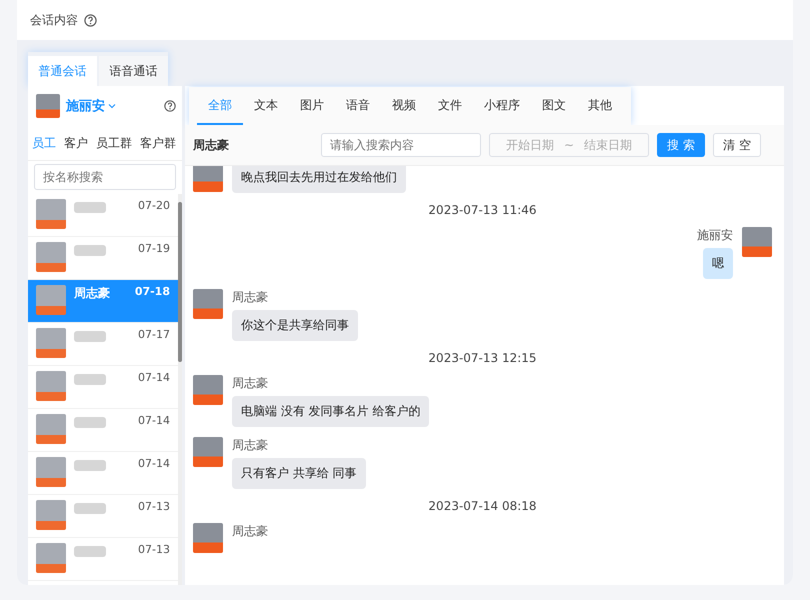 The height and width of the screenshot is (600, 810). I want to click on scrollbar-thumb, so click(180, 282).